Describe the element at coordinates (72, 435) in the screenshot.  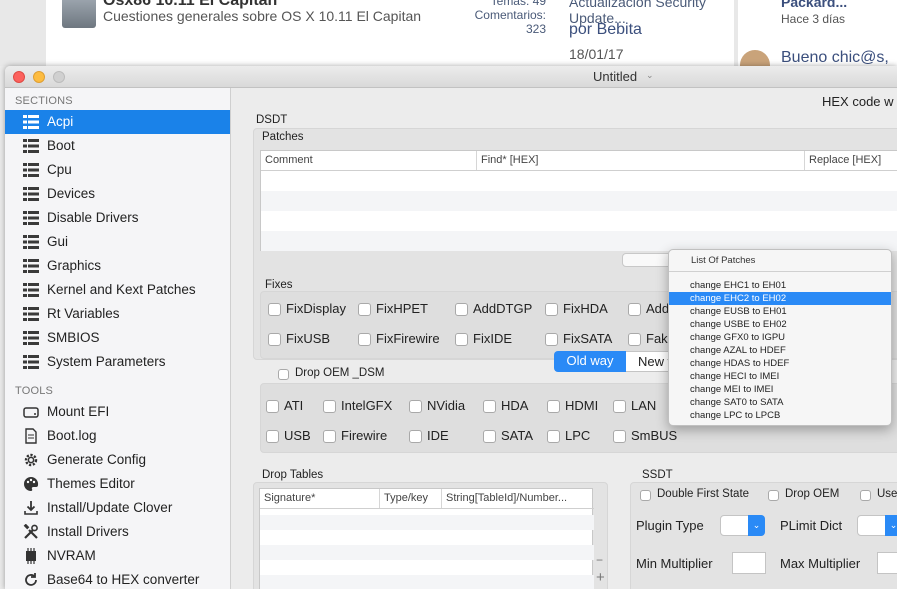
I see `sidebar-item-label: Boot.log` at that location.